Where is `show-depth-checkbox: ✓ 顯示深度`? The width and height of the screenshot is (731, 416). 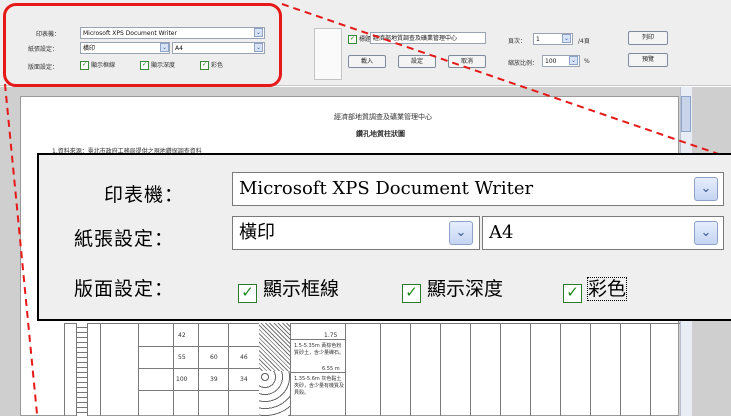
show-depth-checkbox: ✓ 顯示深度 is located at coordinates (452, 288).